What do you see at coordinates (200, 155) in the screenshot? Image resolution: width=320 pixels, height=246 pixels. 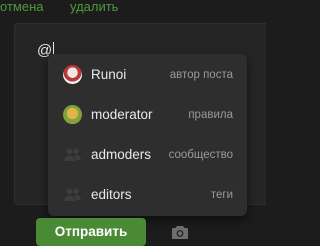 I see `mention-role: сообщество` at bounding box center [200, 155].